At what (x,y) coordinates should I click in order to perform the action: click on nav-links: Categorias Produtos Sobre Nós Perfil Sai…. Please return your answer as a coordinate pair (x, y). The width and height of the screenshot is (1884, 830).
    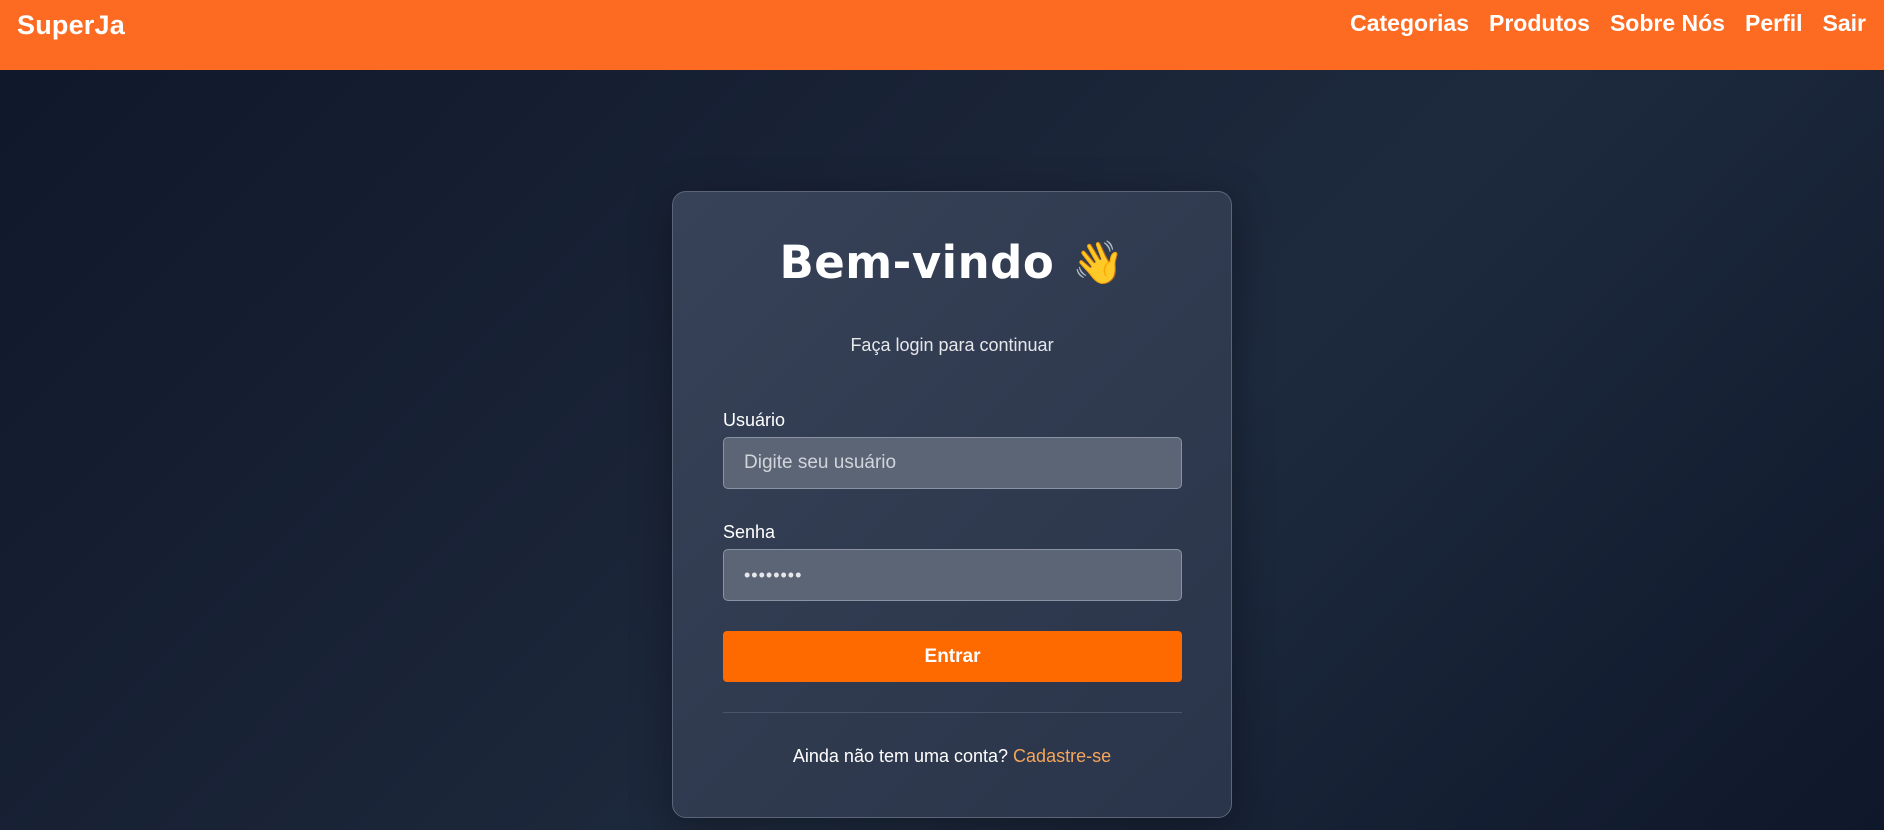
    Looking at the image, I should click on (1608, 23).